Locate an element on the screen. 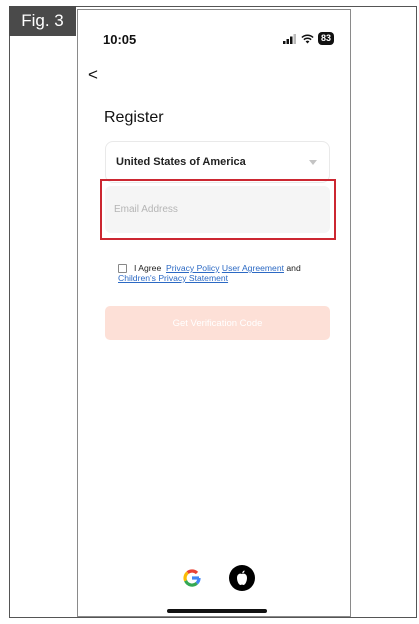  childrens-privacy-link: Children's Privacy Statement is located at coordinates (173, 278).